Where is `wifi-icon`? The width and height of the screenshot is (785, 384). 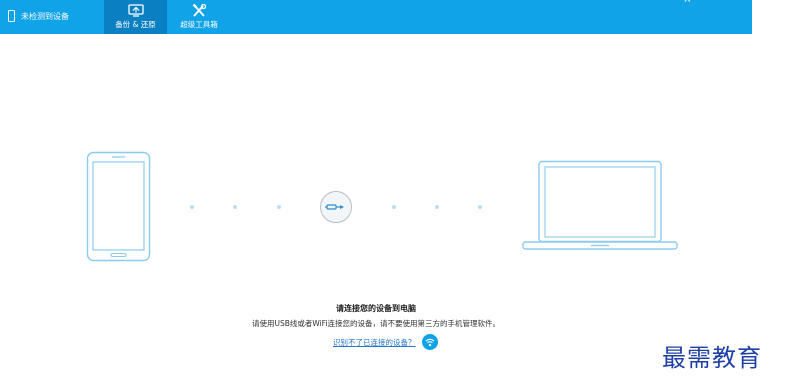 wifi-icon is located at coordinates (429, 342).